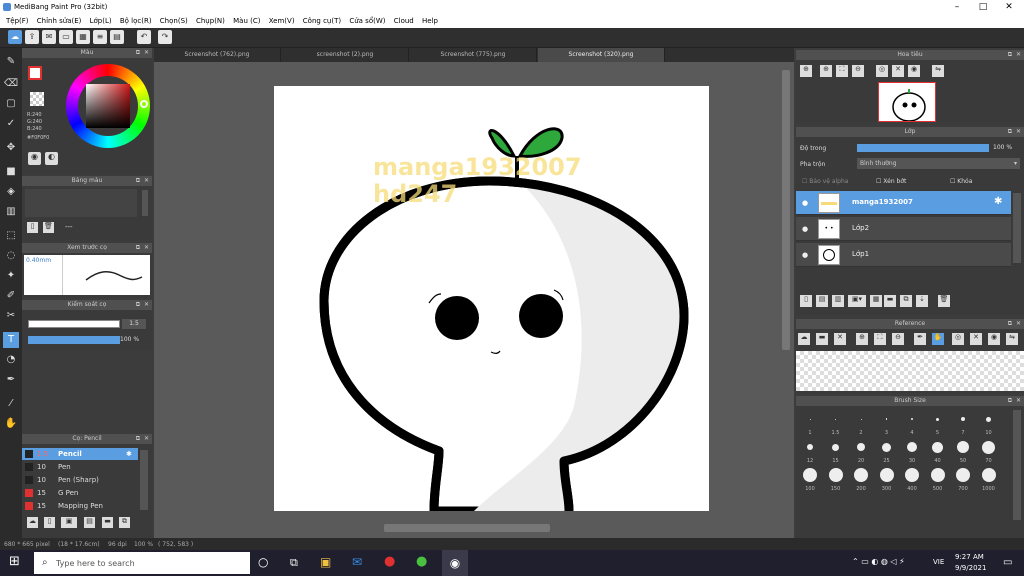  I want to click on windows-start-icon: ⊞, so click(16, 562).